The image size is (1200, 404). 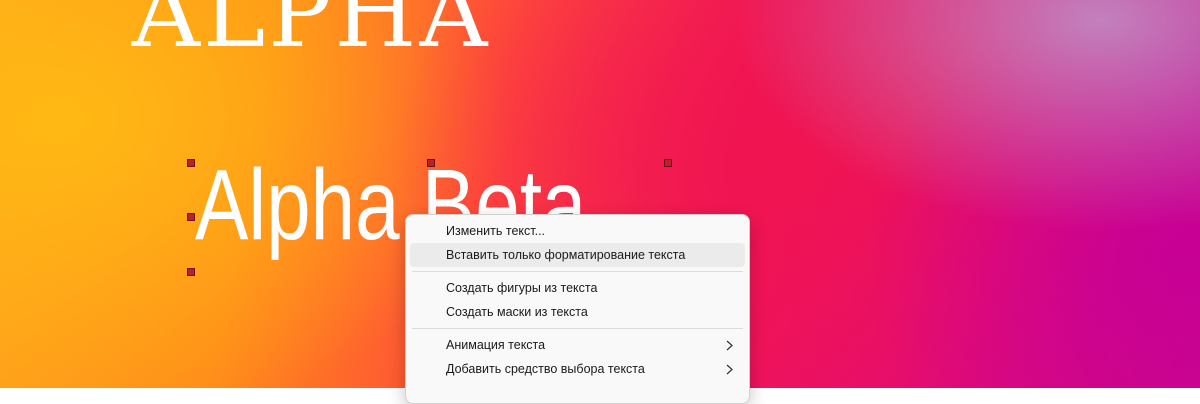 I want to click on selection-handle-middle-left, so click(x=191, y=217).